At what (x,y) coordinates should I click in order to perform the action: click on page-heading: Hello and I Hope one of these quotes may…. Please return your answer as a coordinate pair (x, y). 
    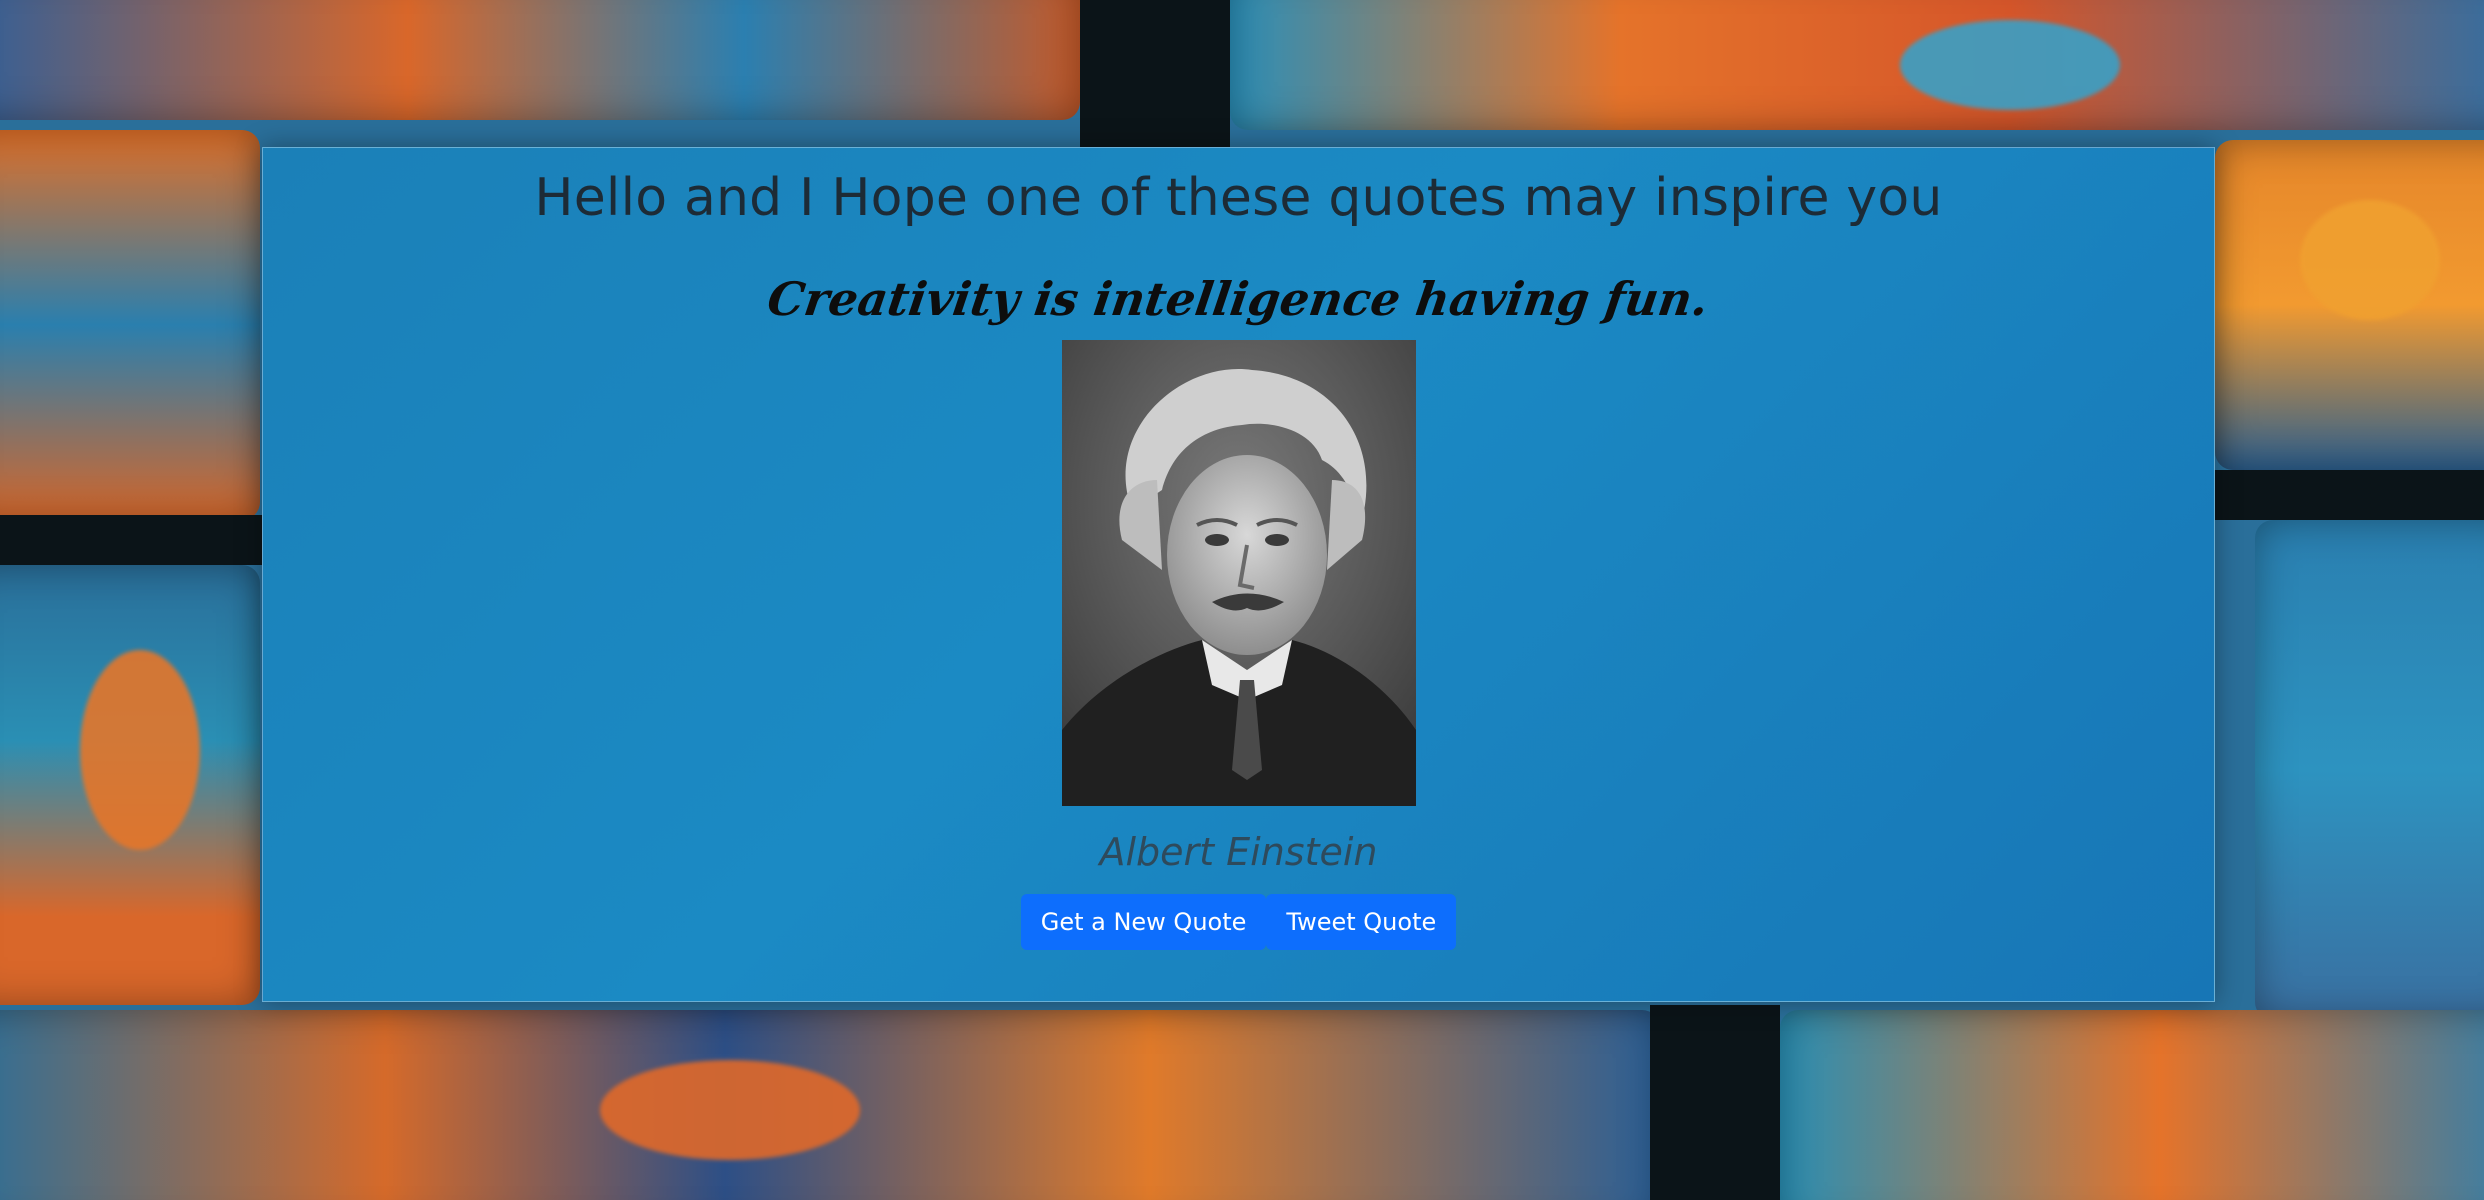
    Looking at the image, I should click on (1238, 198).